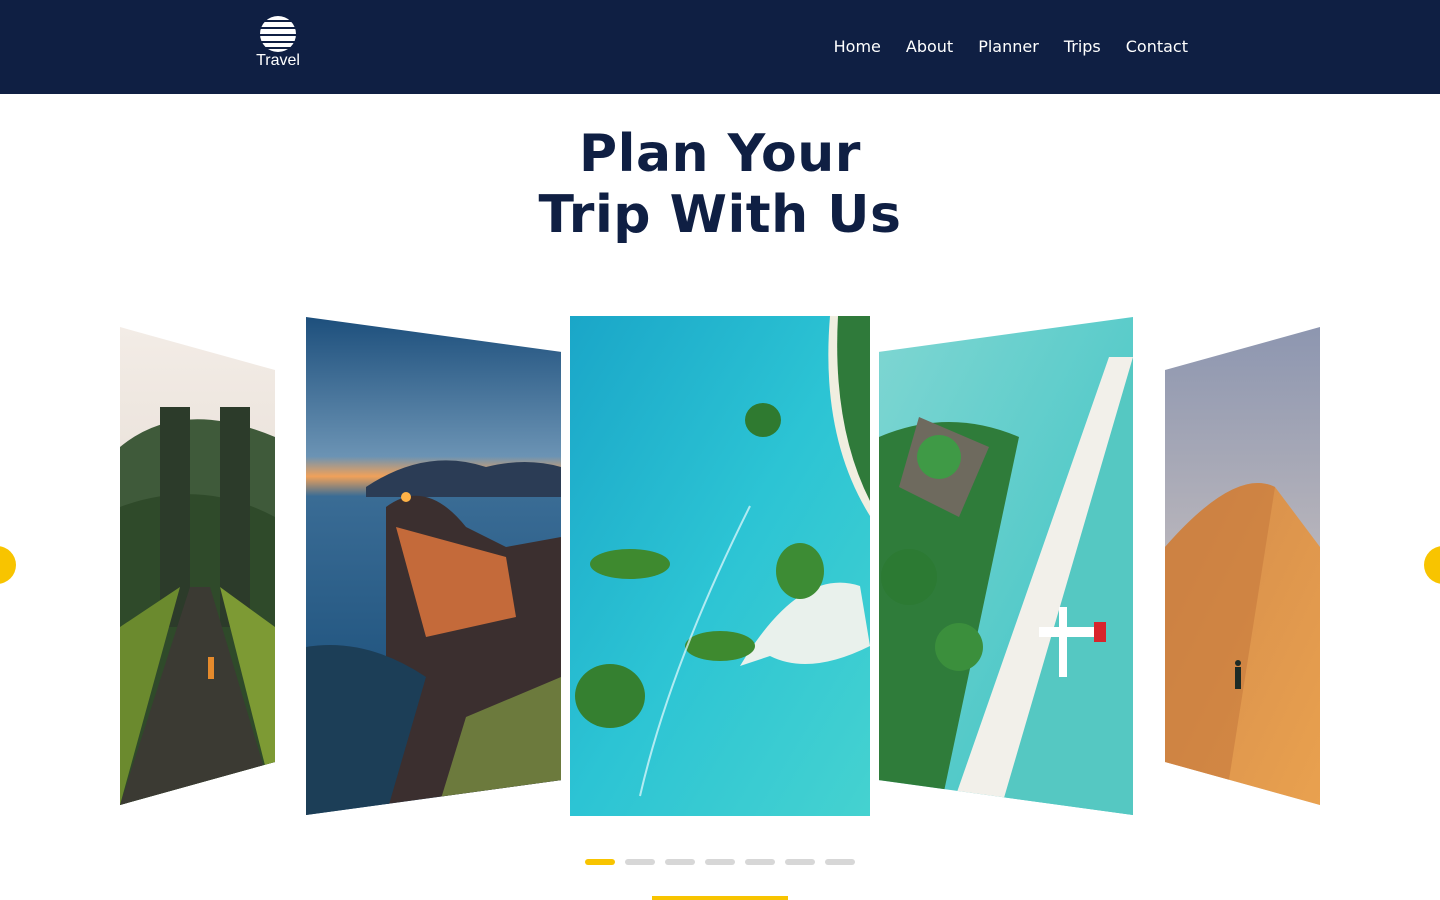 Image resolution: width=1440 pixels, height=900 pixels. What do you see at coordinates (857, 47) in the screenshot?
I see `nav-home: Home` at bounding box center [857, 47].